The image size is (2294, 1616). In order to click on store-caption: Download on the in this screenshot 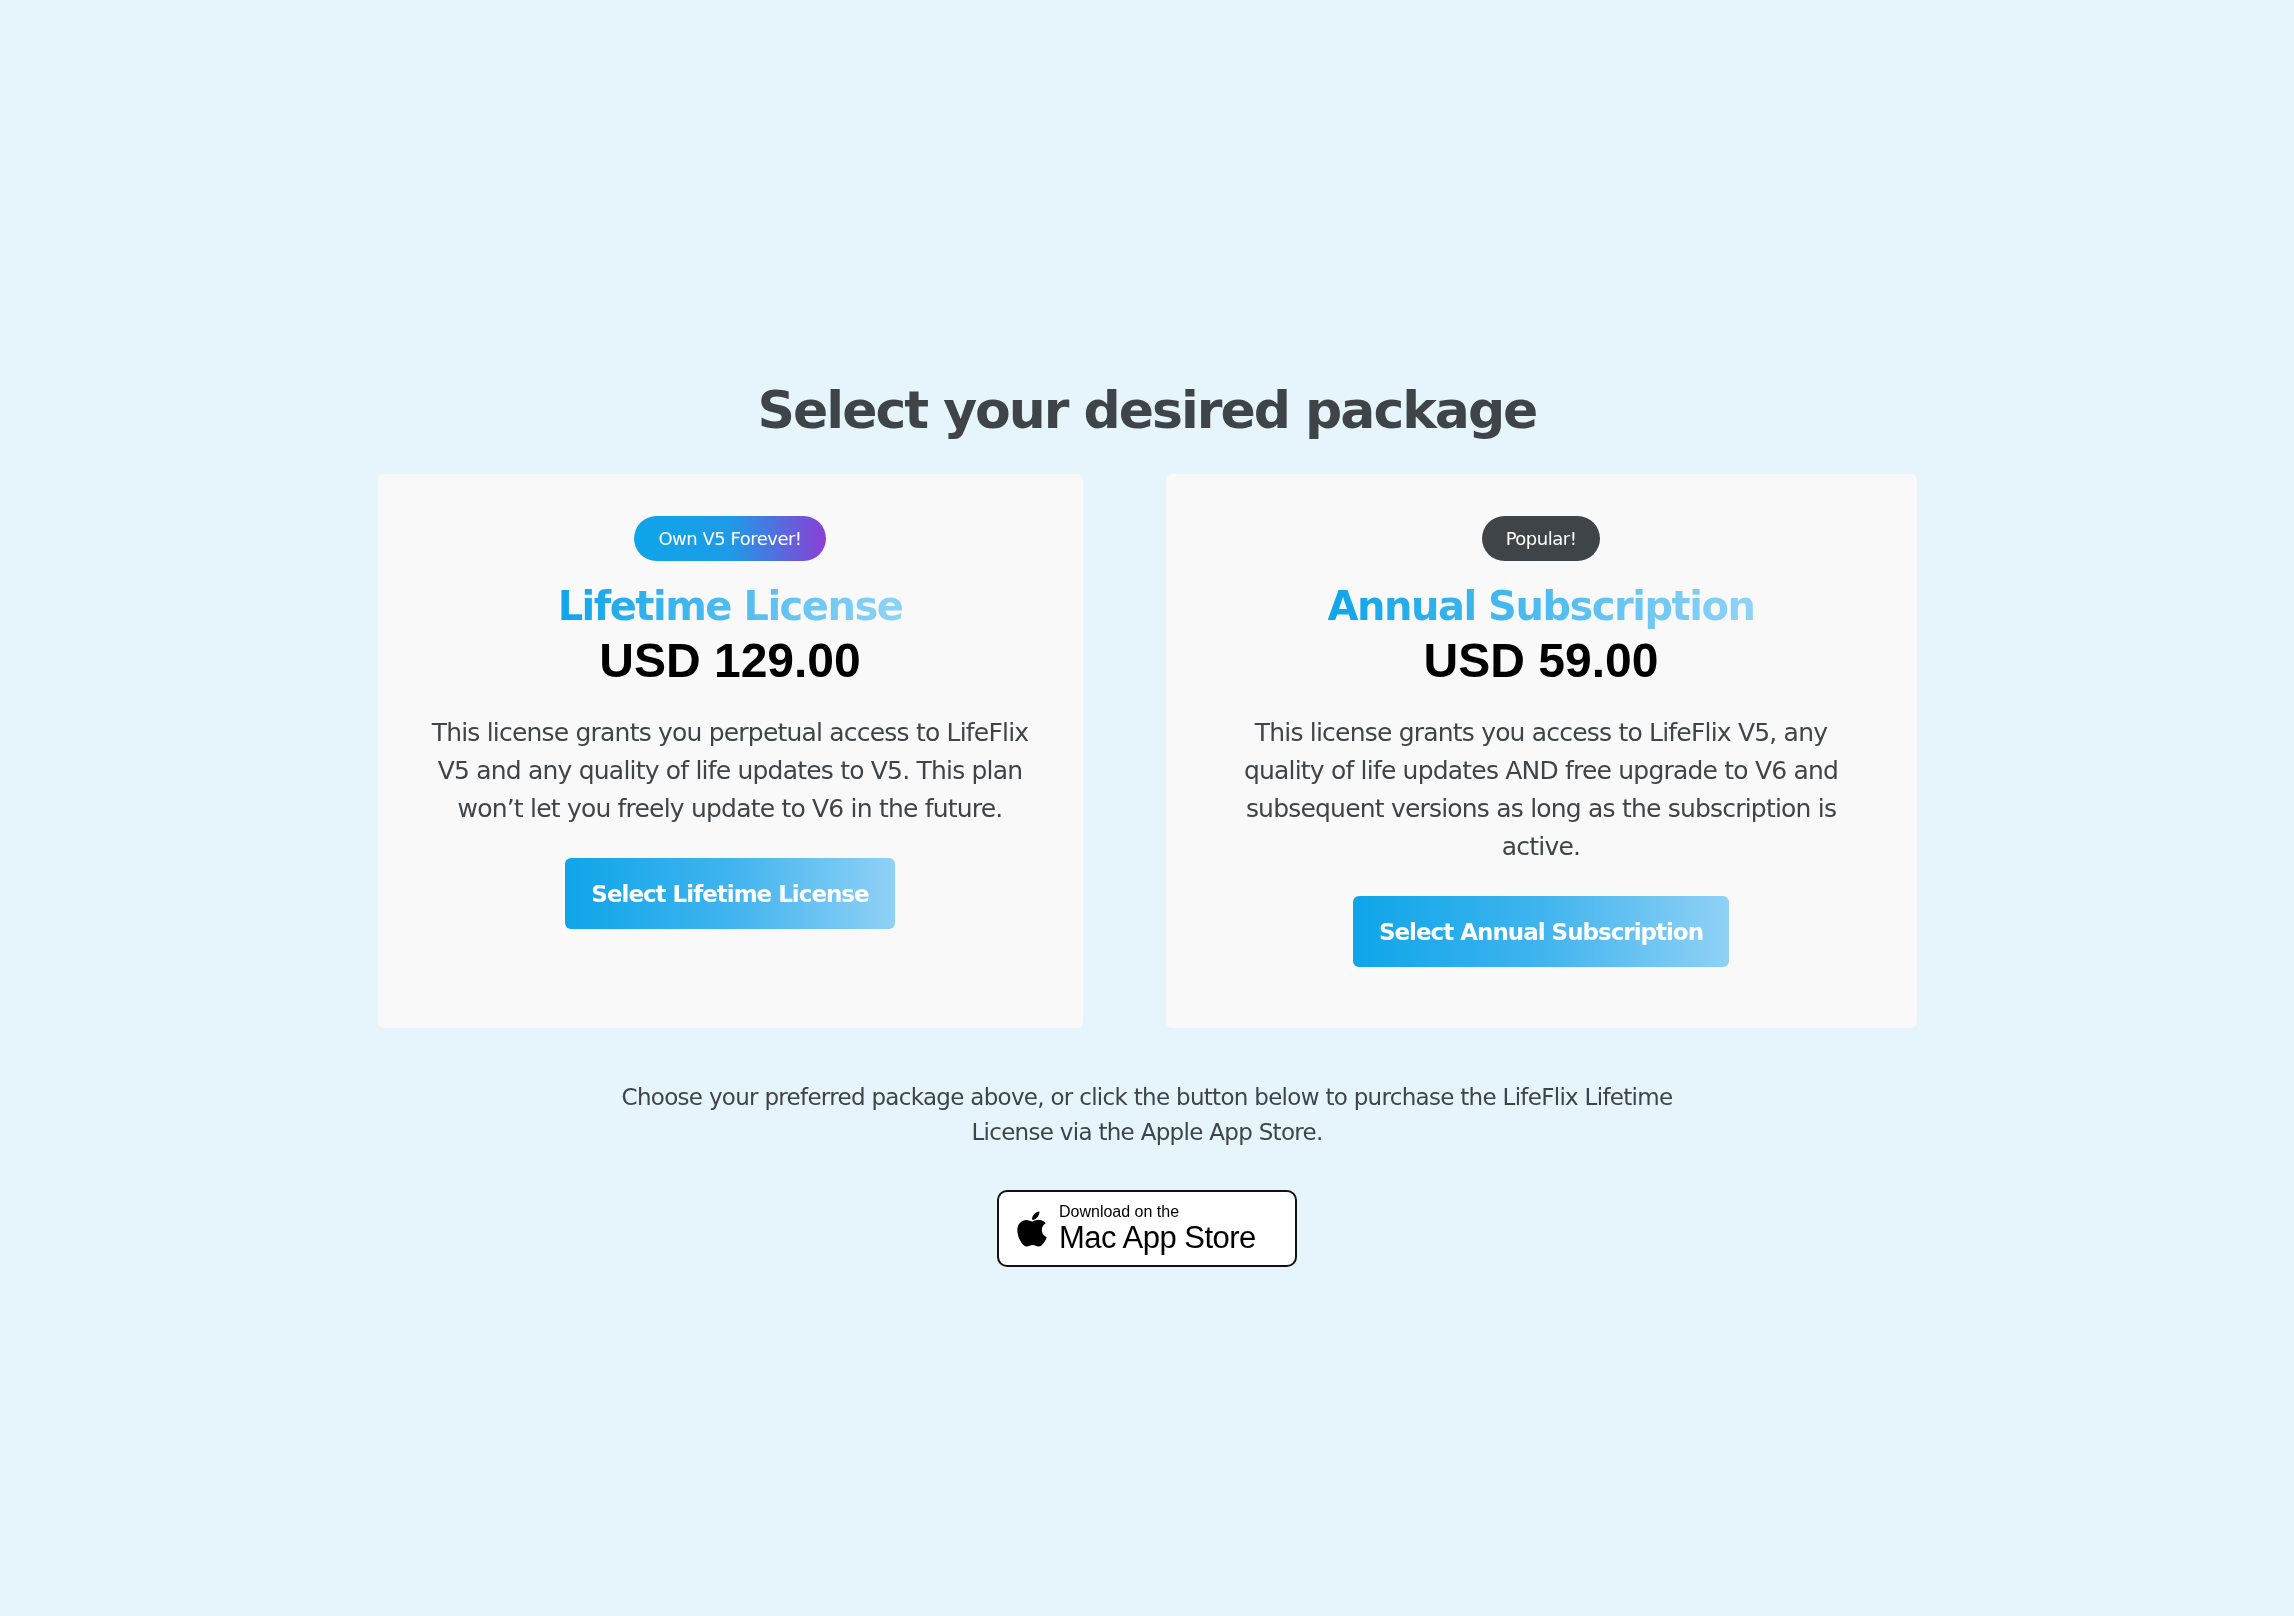, I will do `click(1120, 1212)`.